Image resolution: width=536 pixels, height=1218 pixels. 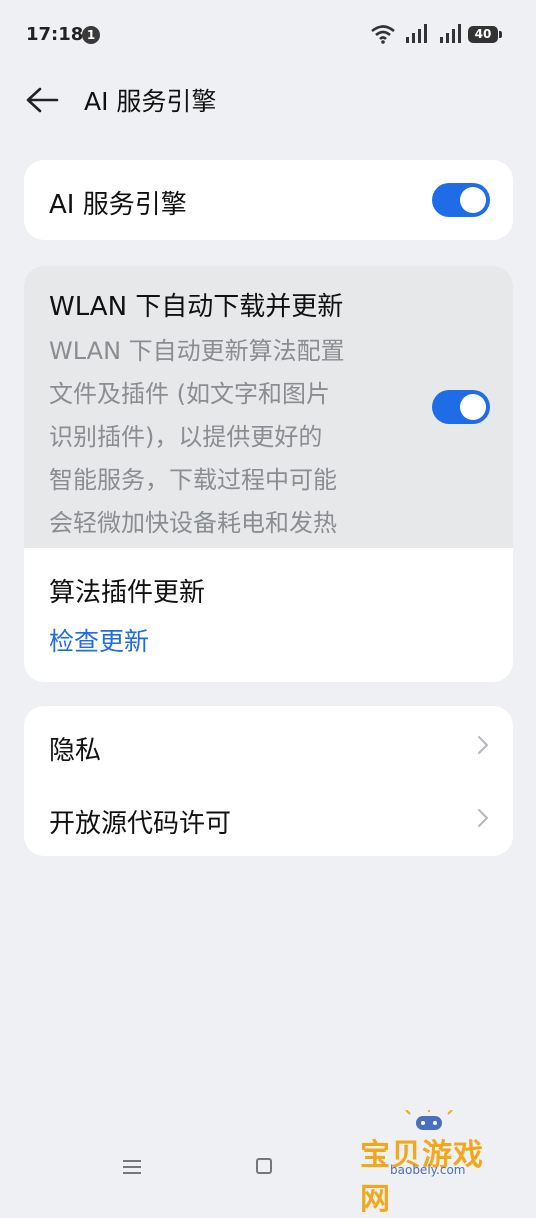 I want to click on signal-icon, so click(x=416, y=33).